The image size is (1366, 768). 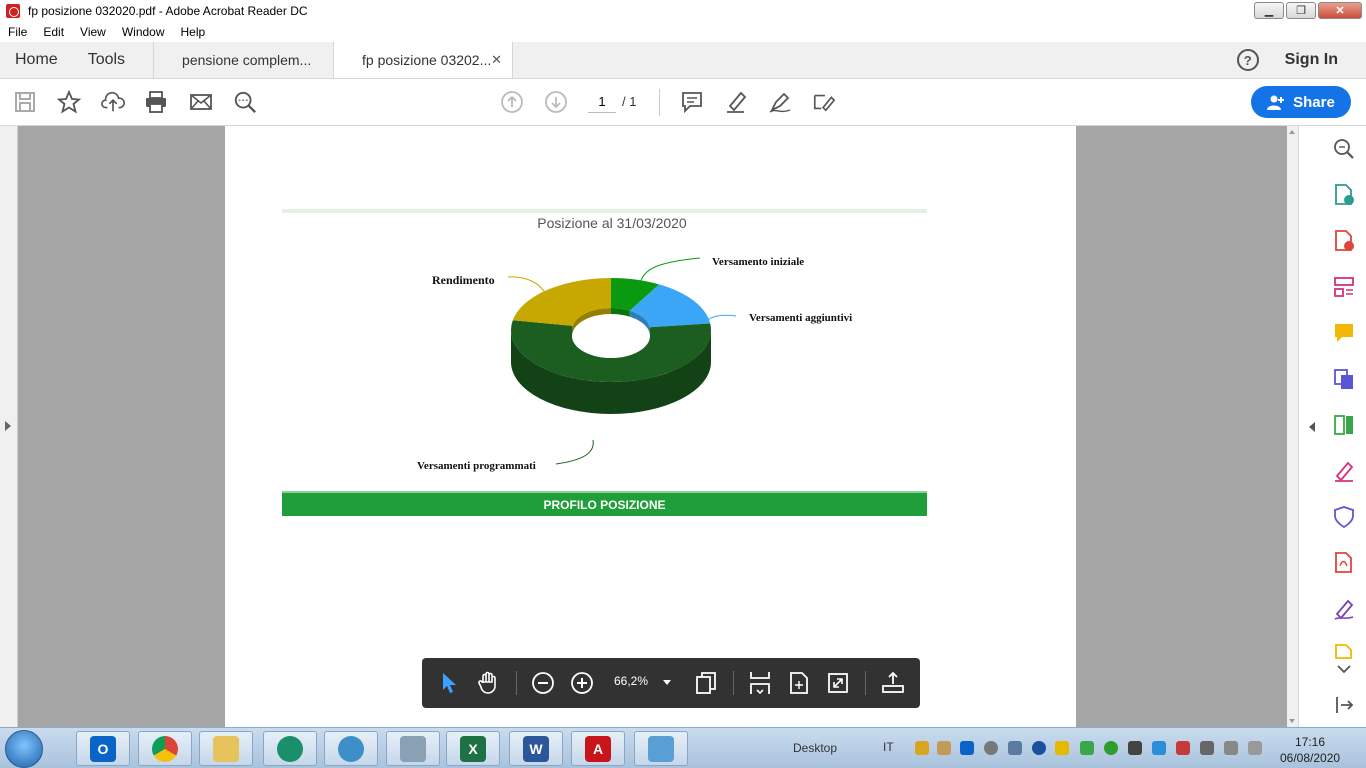 I want to click on sign-pen-icon, so click(x=1344, y=609).